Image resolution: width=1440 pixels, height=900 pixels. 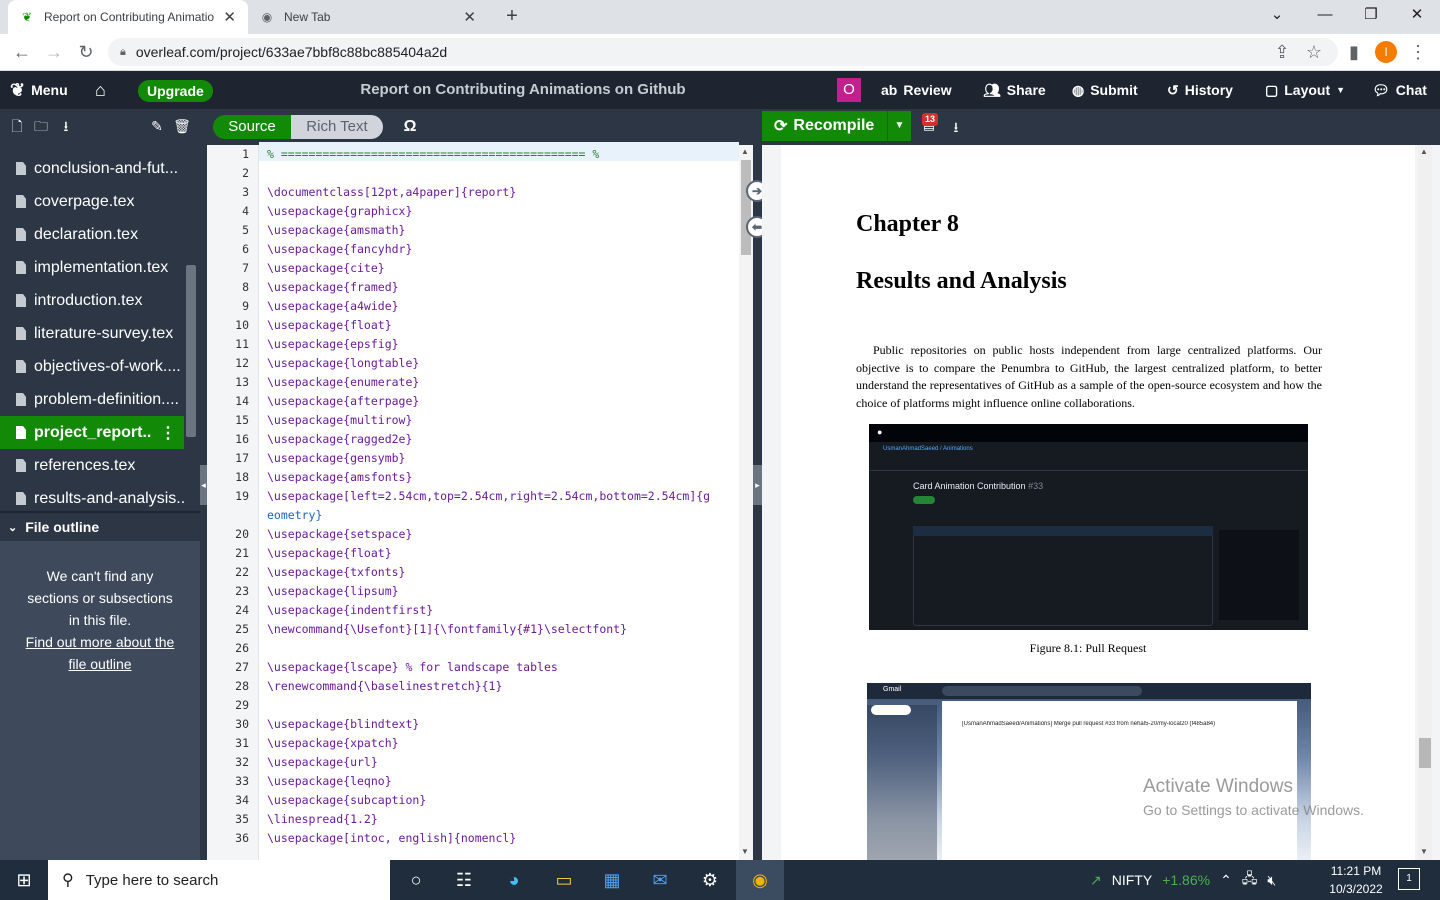 I want to click on forward-icon: →, so click(x=54, y=52).